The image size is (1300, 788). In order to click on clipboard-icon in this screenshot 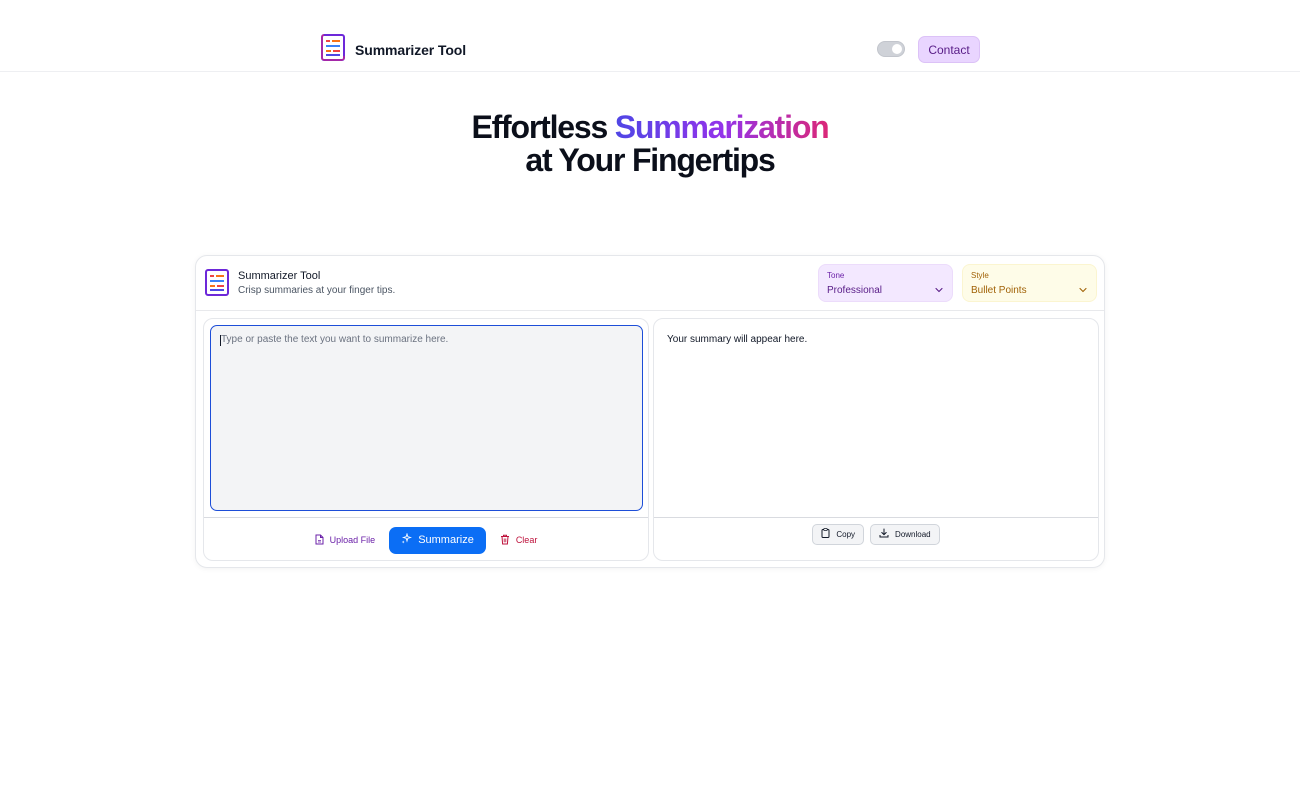, I will do `click(825, 534)`.